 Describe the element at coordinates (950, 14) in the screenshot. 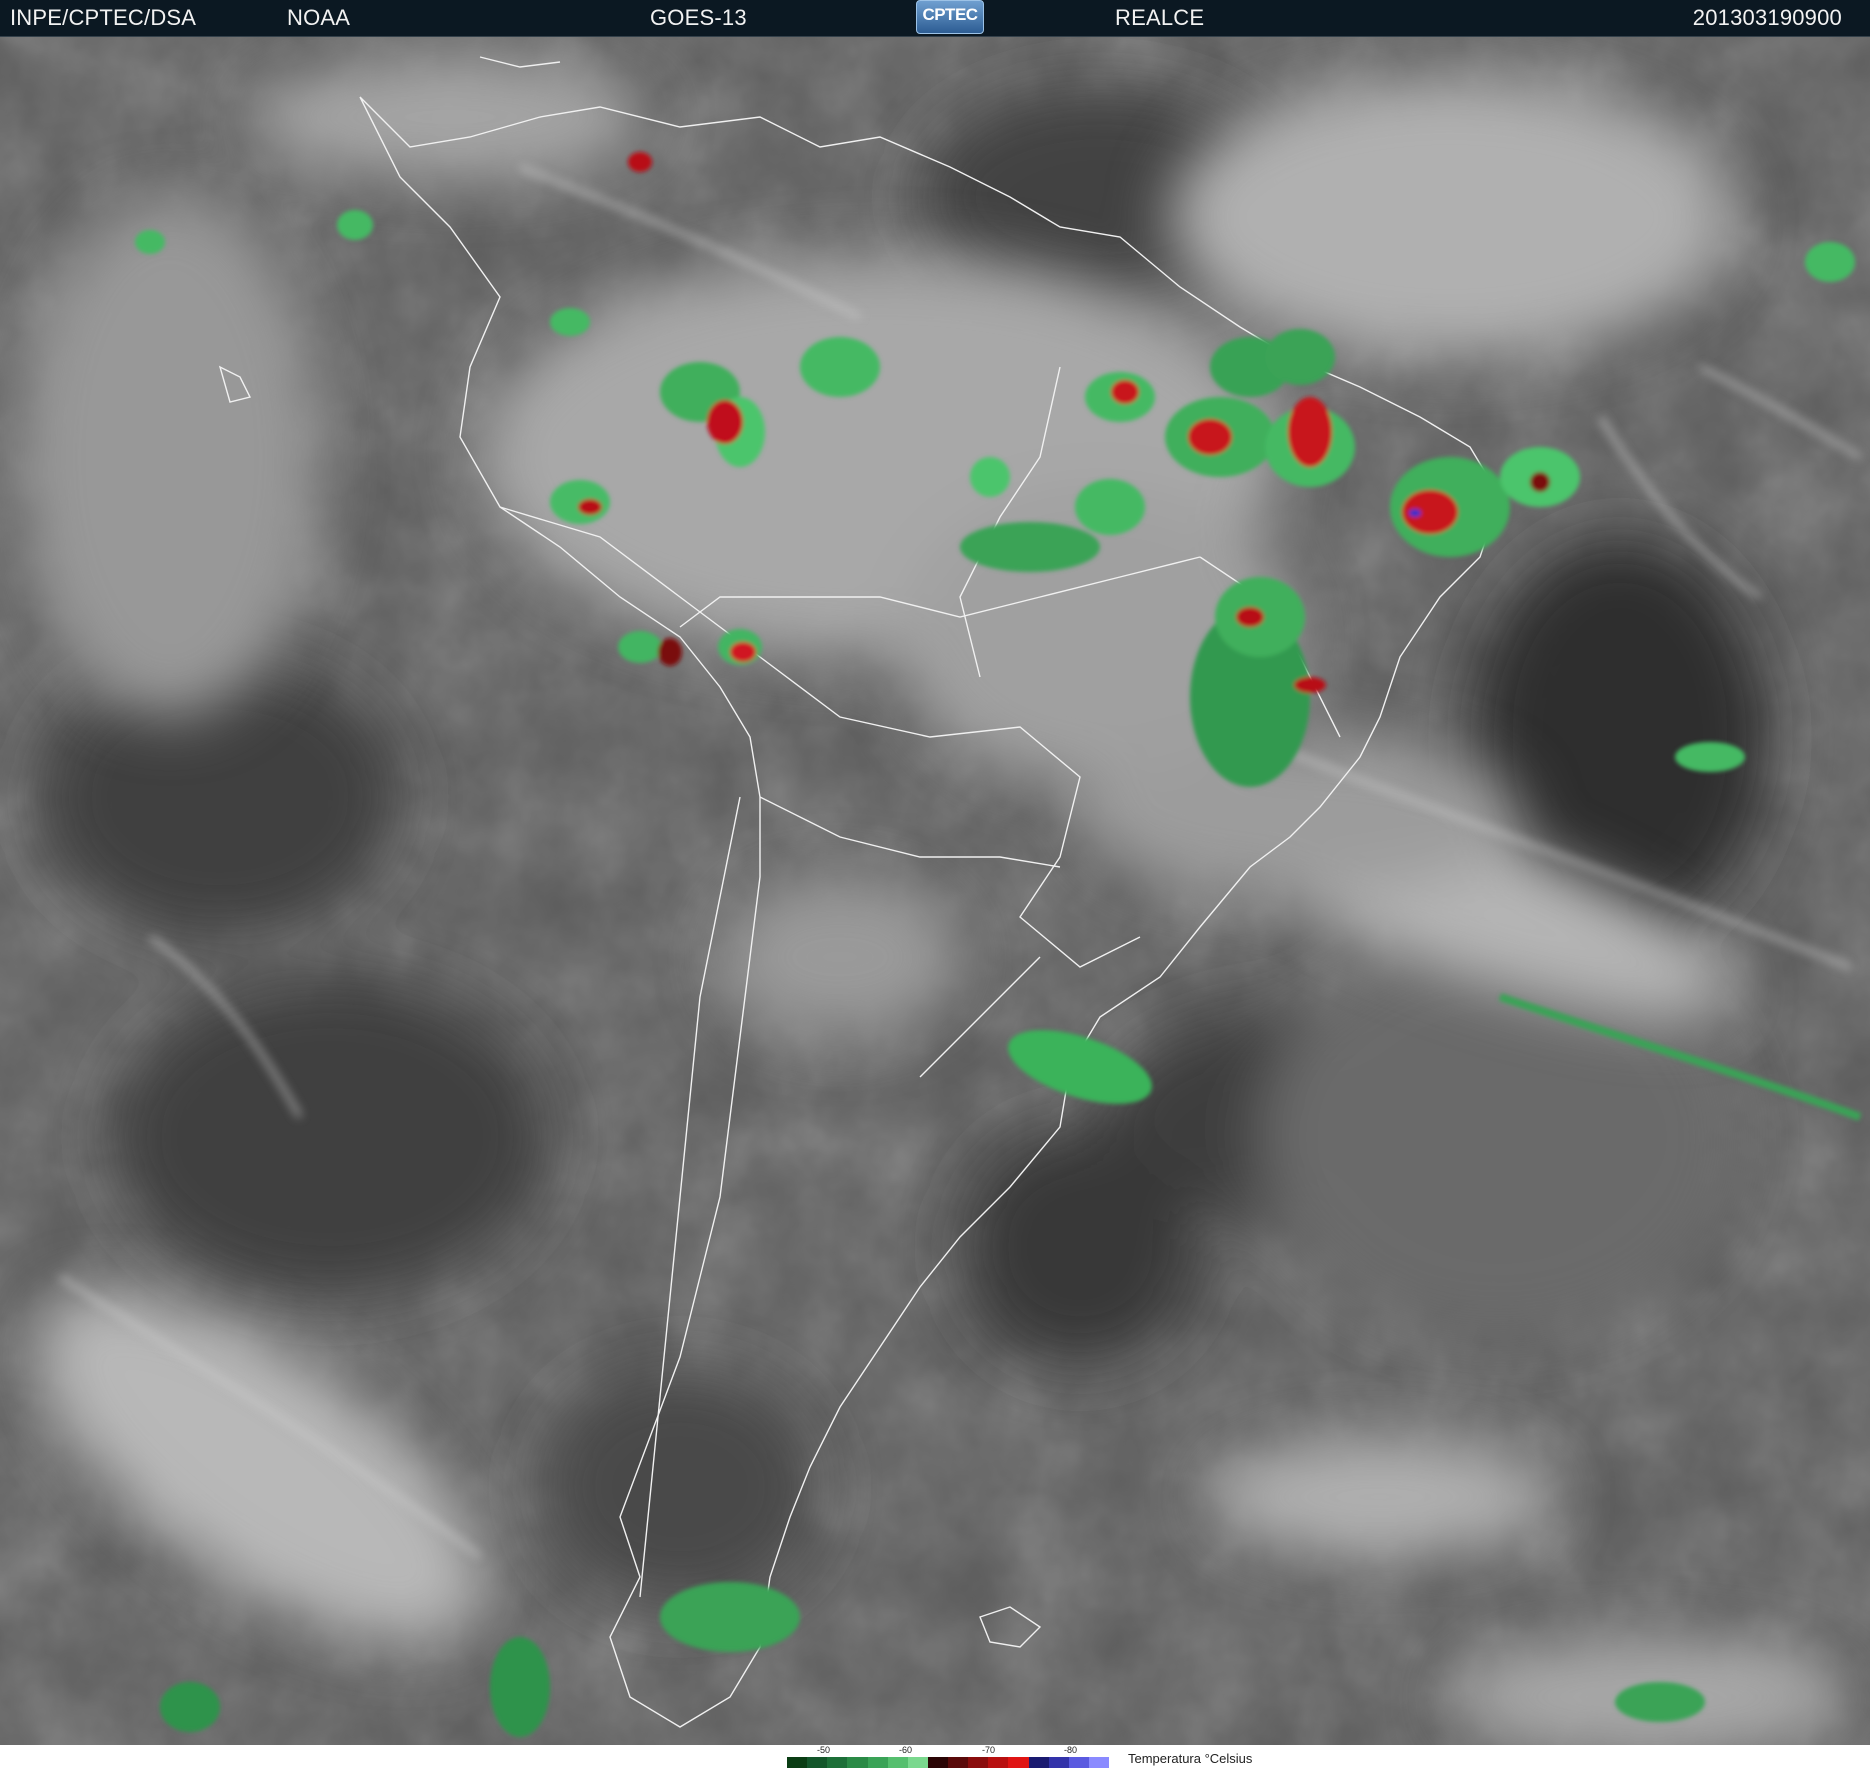

I see `cptec-logo-text: CPTEC` at that location.